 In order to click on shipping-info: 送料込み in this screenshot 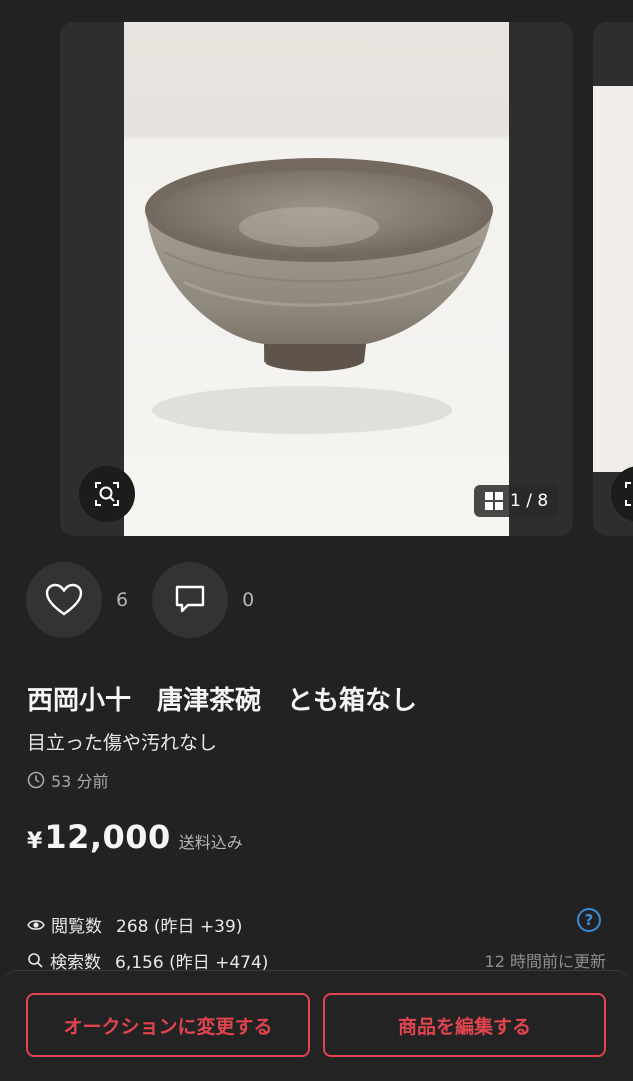, I will do `click(210, 842)`.